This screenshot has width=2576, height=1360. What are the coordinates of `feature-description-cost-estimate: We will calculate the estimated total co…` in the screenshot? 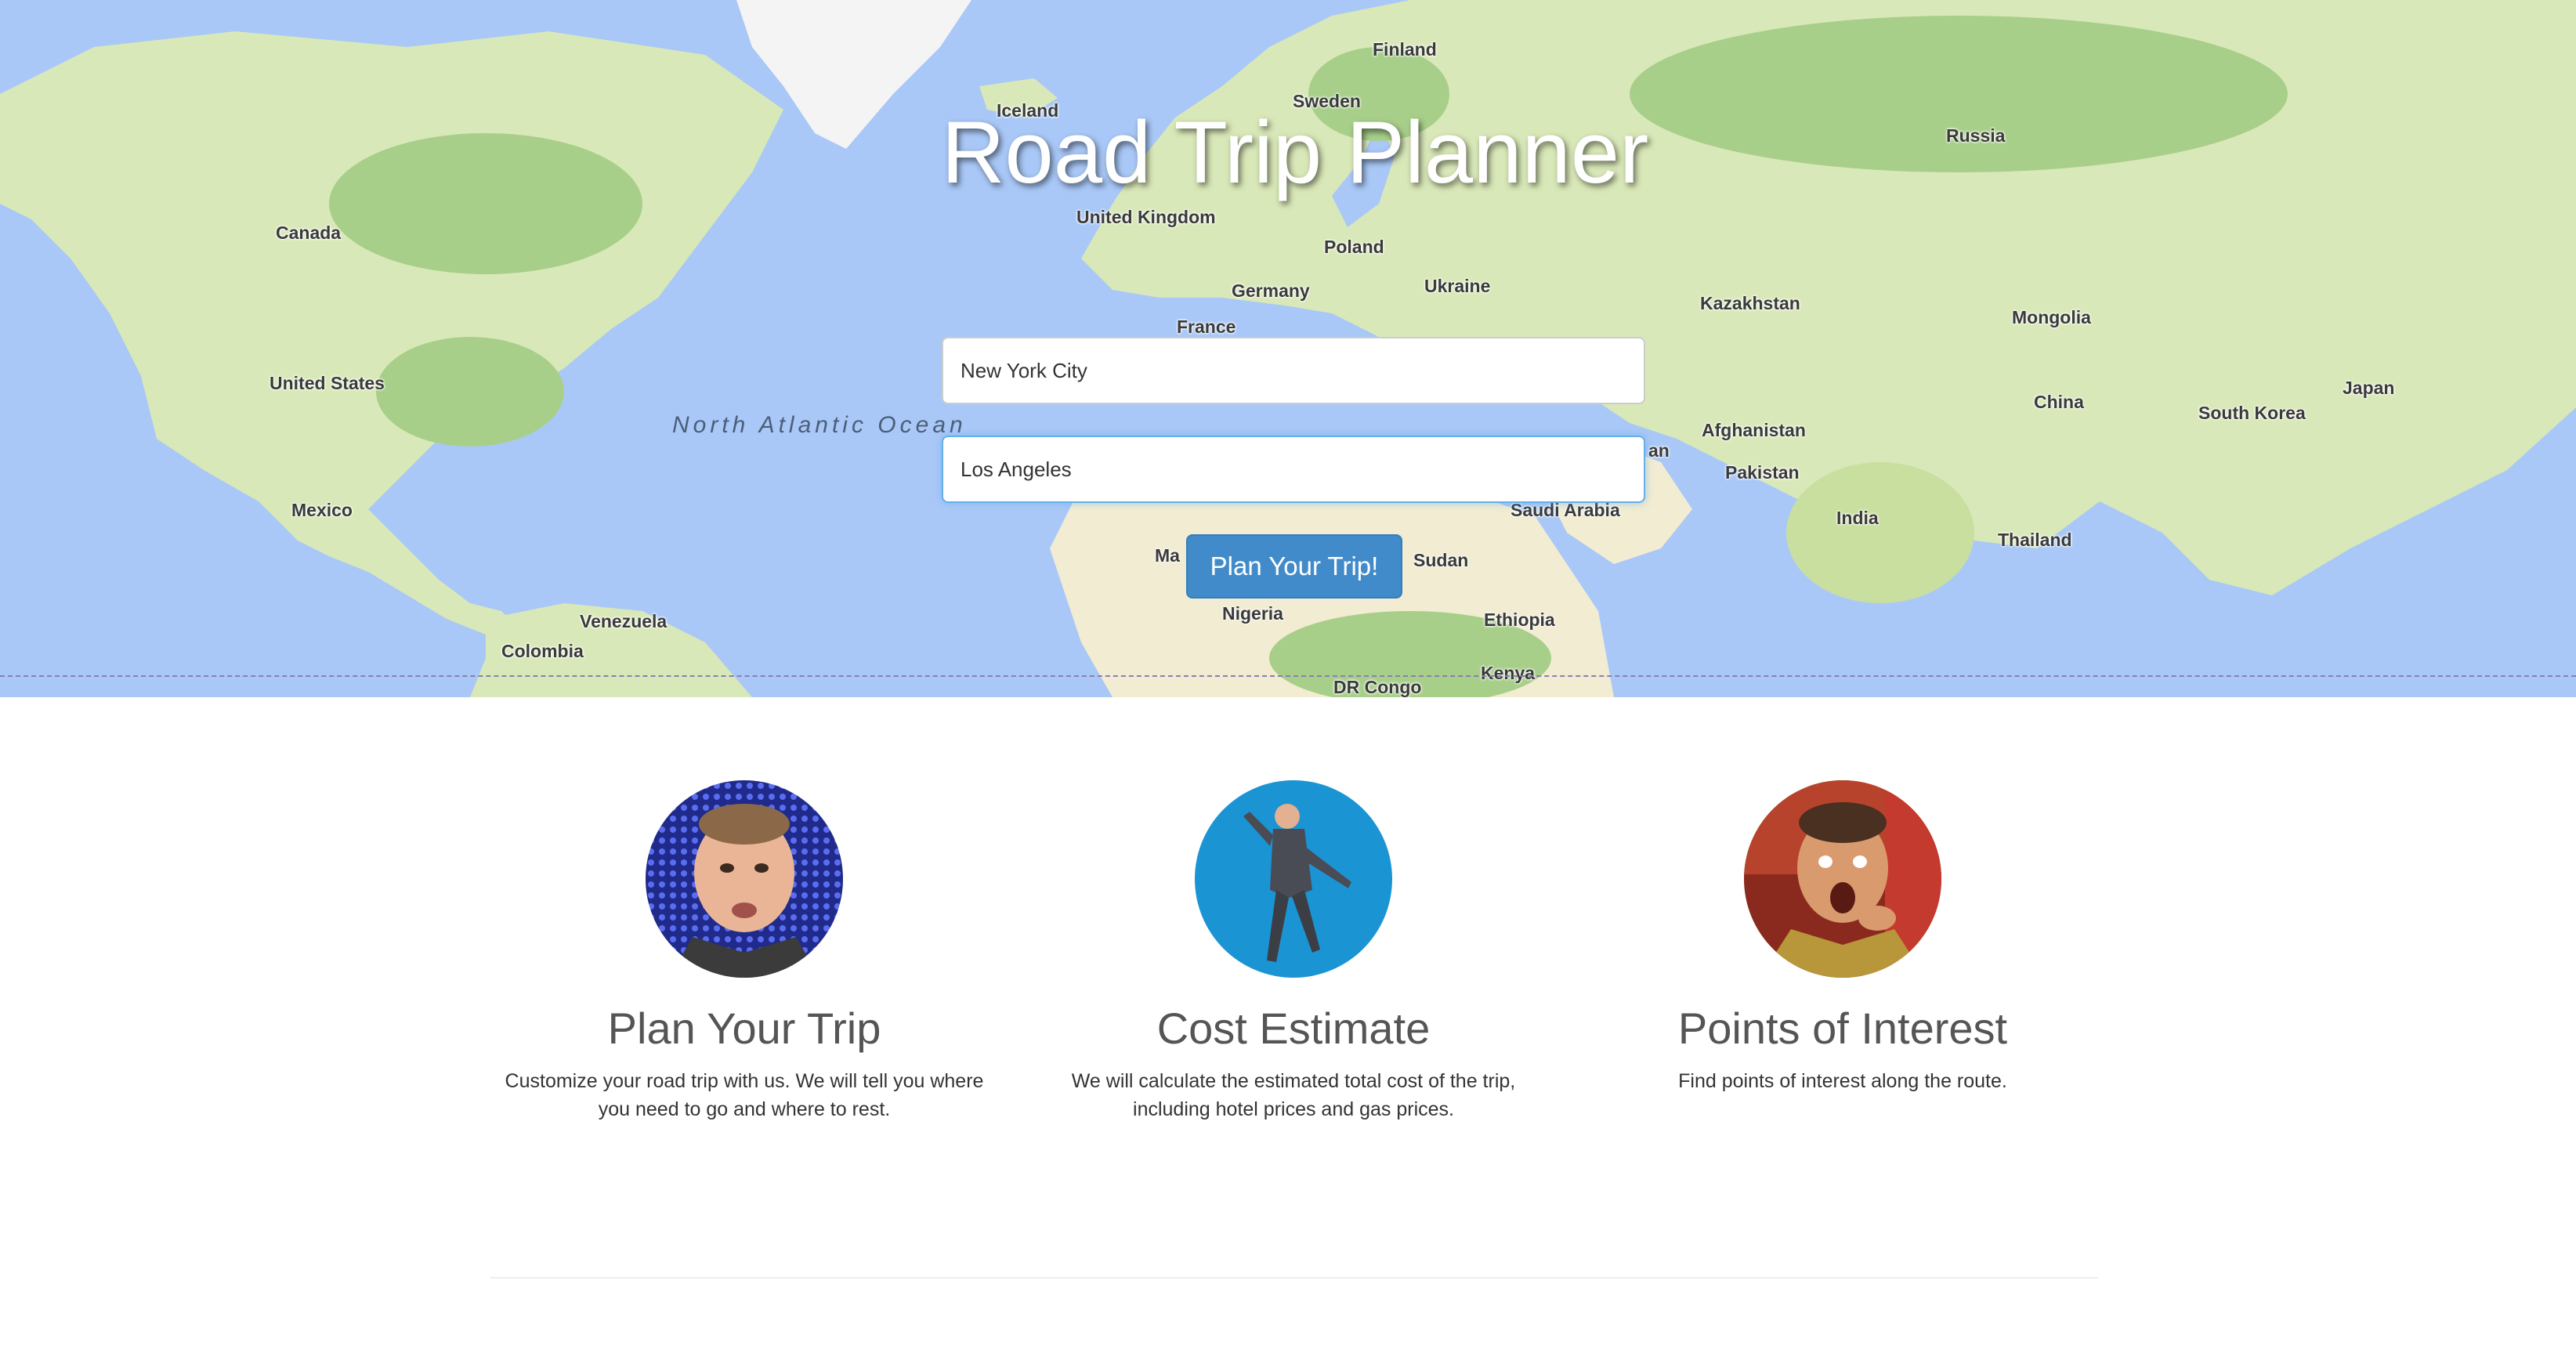 It's located at (1293, 1095).